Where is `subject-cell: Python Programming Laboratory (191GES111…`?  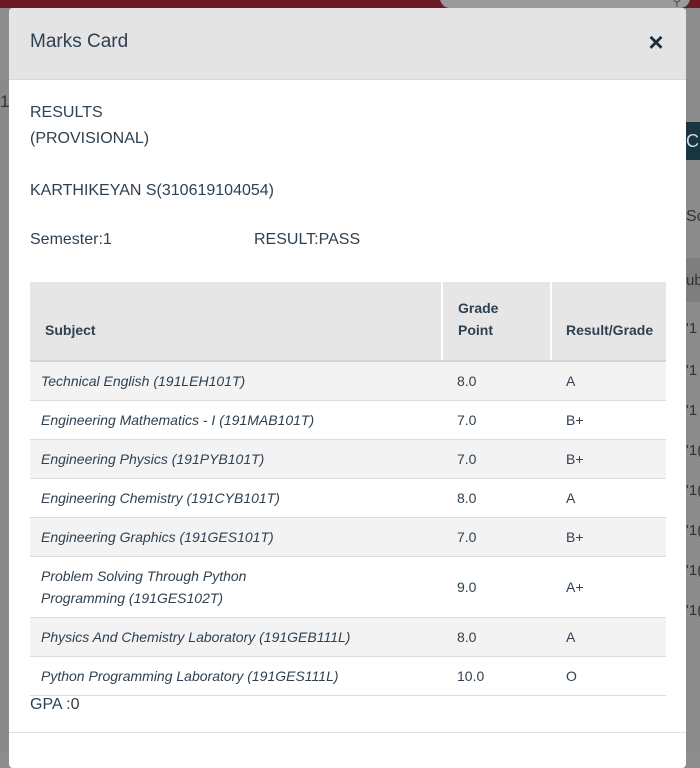
subject-cell: Python Programming Laboratory (191GES111… is located at coordinates (236, 676).